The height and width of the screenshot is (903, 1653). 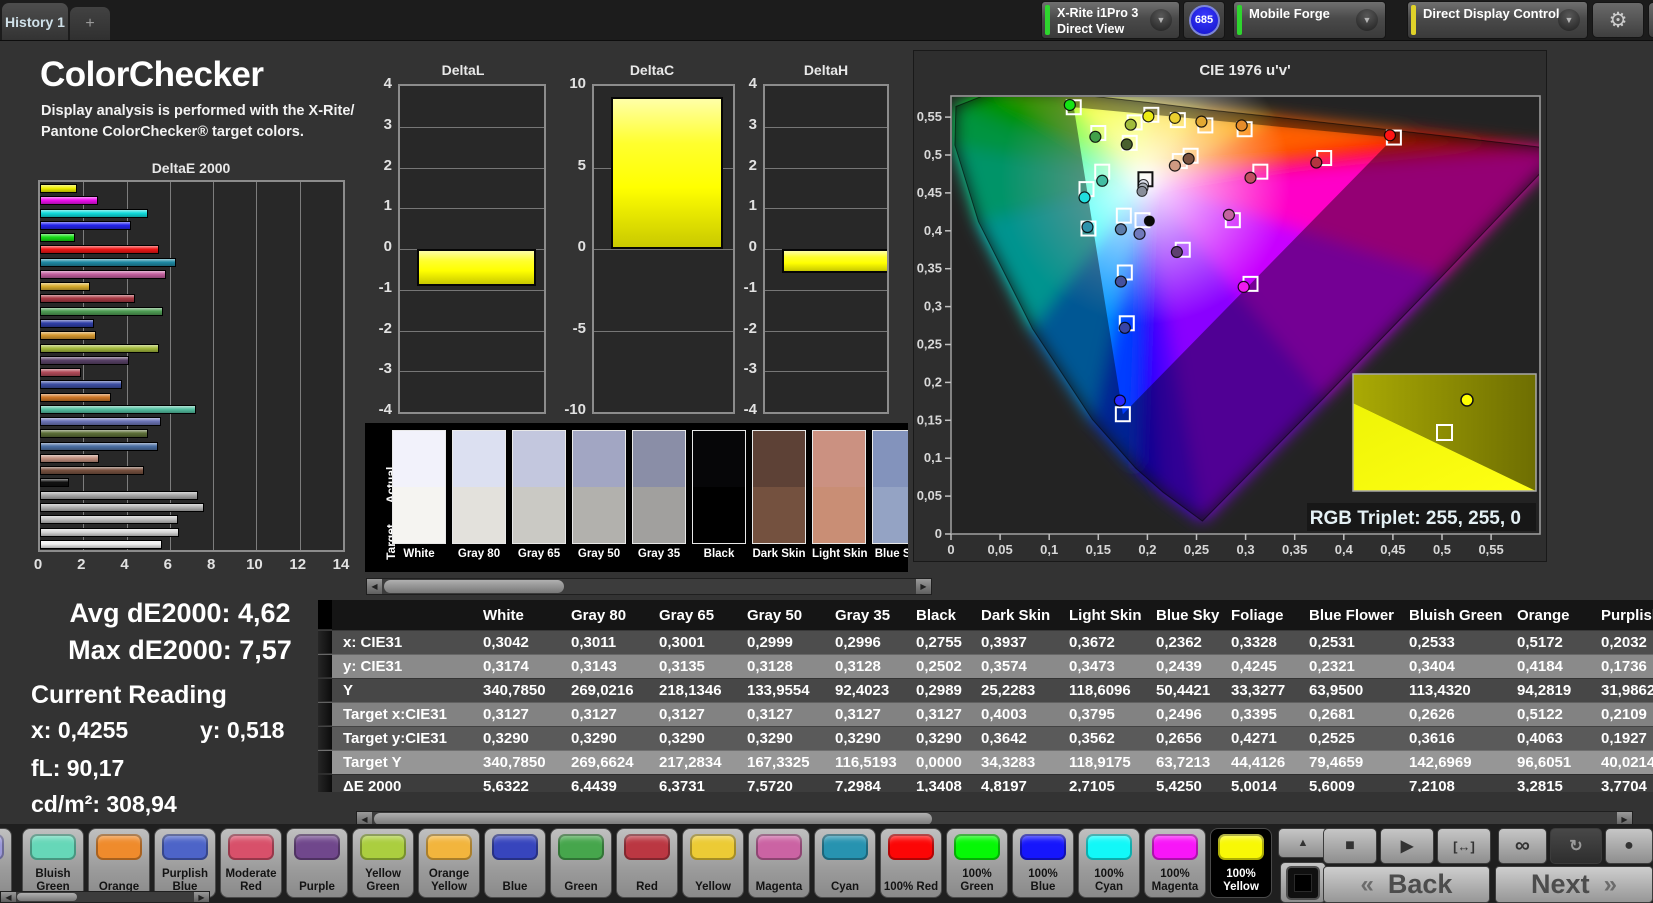 What do you see at coordinates (1309, 20) in the screenshot?
I see `source-dropdown: Mobile Forge ▼` at bounding box center [1309, 20].